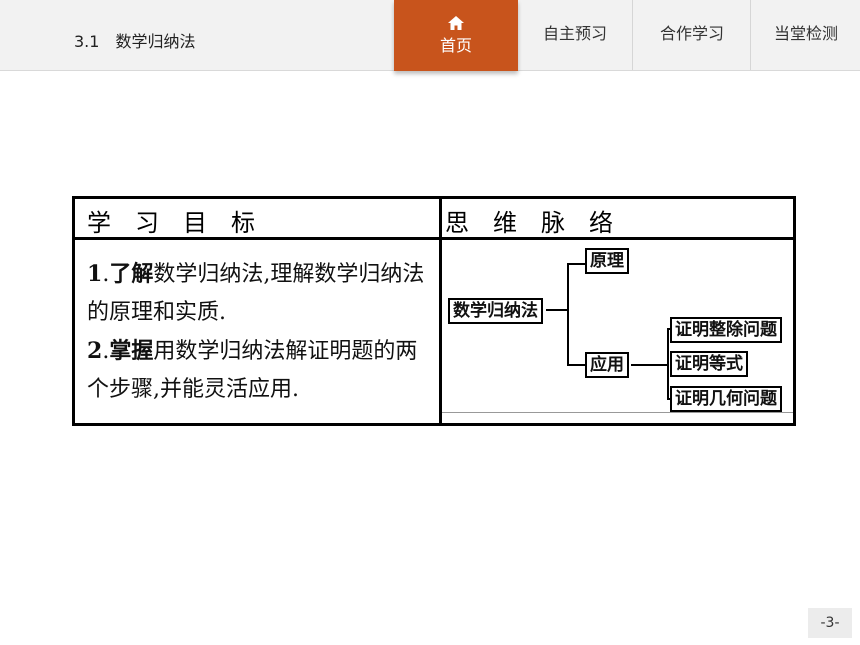 This screenshot has width=860, height=645. Describe the element at coordinates (617, 412) in the screenshot. I see `mindmap-baseline` at that location.